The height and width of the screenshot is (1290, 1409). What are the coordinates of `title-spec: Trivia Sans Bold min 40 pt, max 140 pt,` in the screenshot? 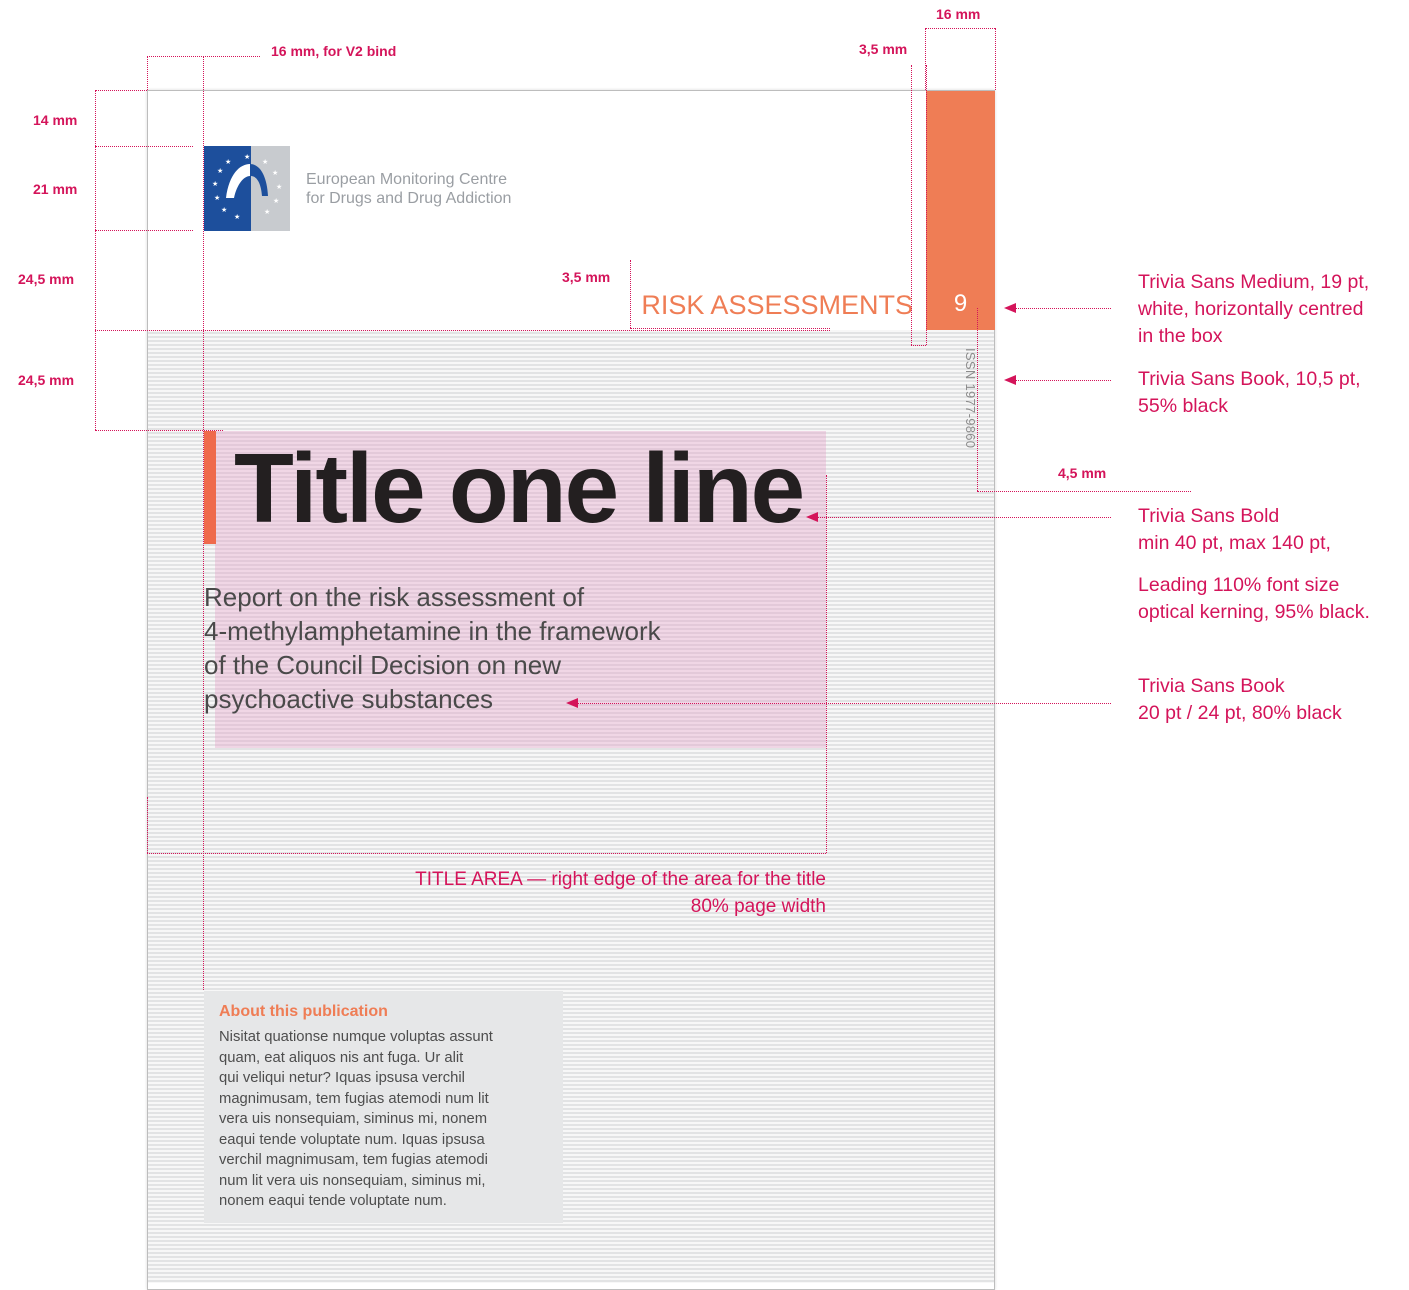 It's located at (1234, 529).